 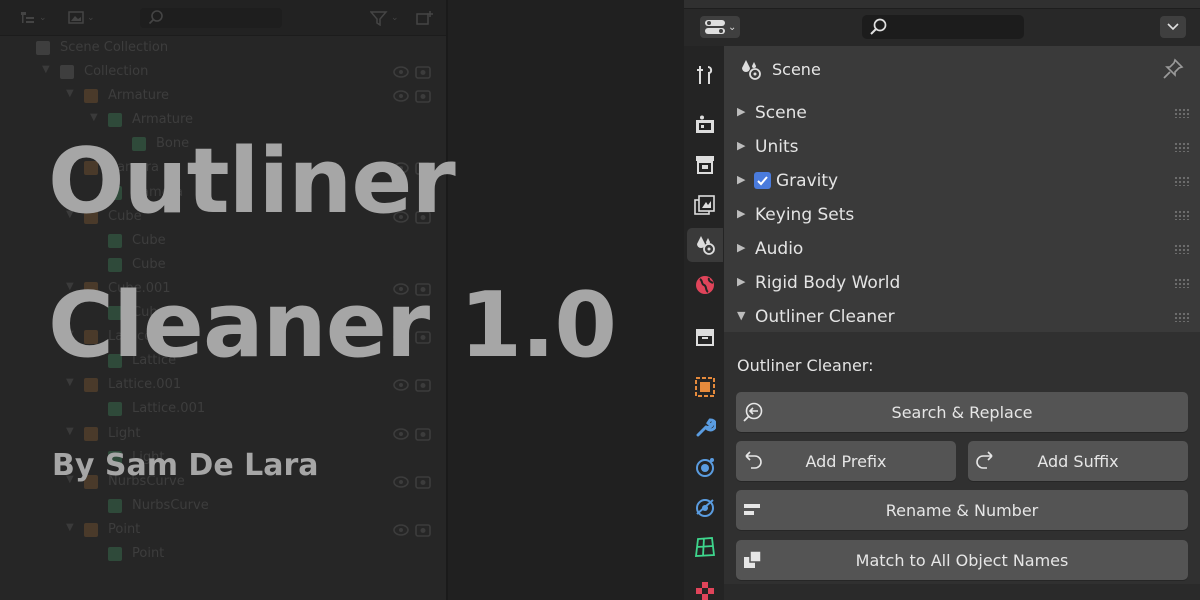 What do you see at coordinates (807, 181) in the screenshot?
I see `panel-header-label: Gravity` at bounding box center [807, 181].